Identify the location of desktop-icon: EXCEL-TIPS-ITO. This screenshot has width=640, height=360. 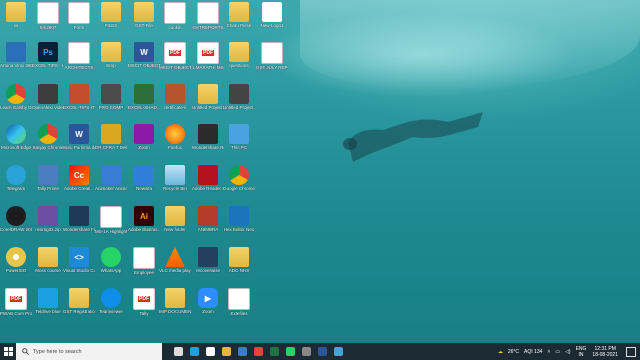
(79, 104).